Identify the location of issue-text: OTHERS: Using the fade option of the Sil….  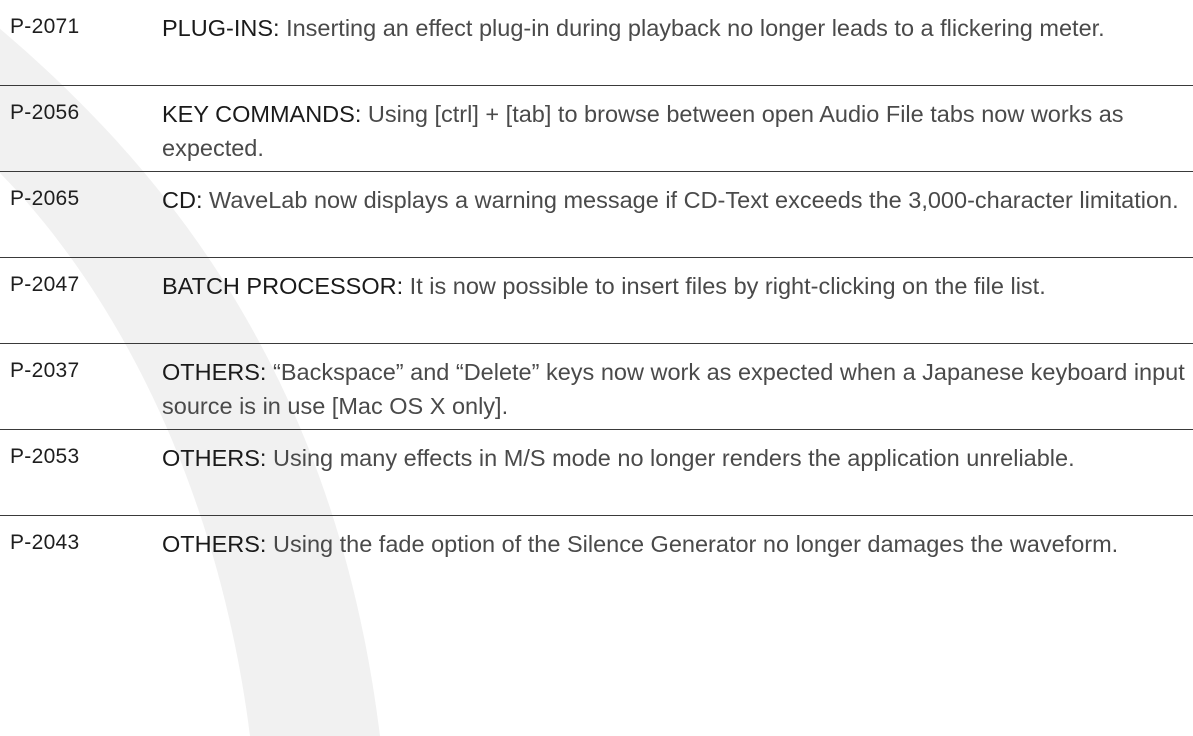
(675, 544).